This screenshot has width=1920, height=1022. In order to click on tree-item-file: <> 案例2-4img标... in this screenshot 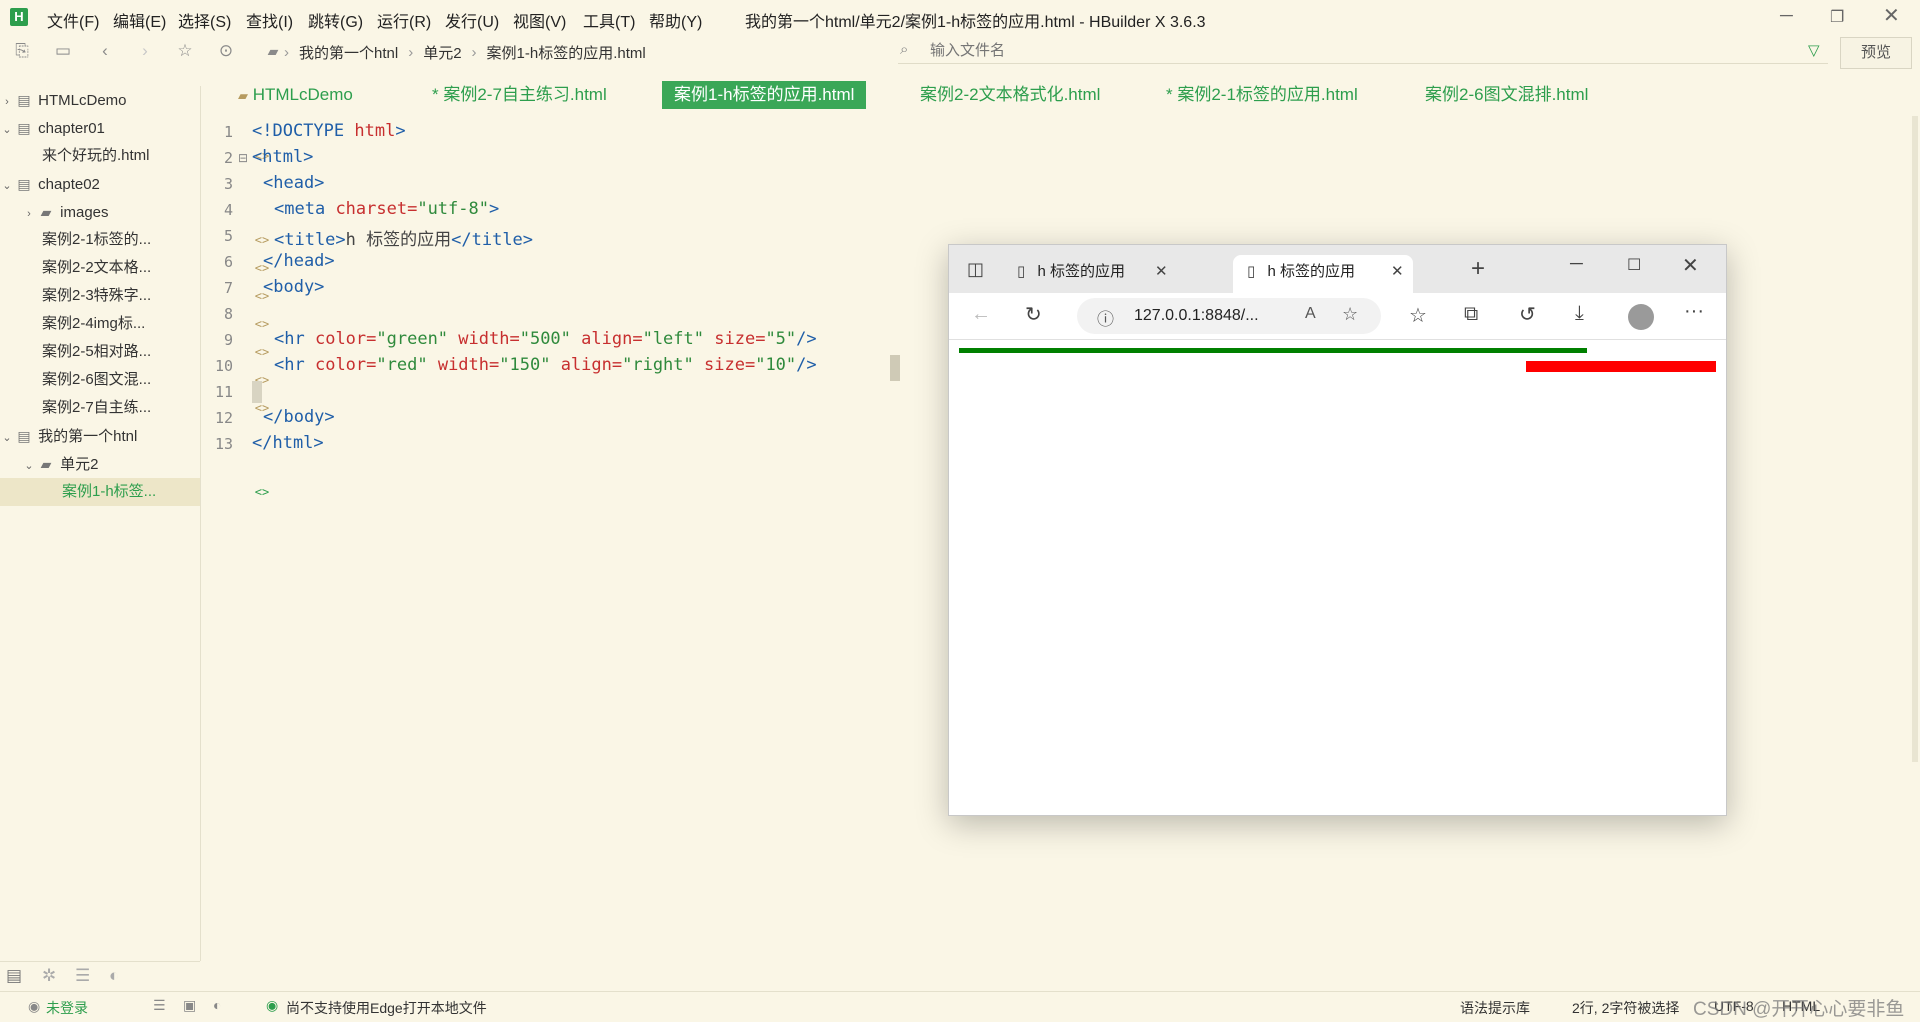, I will do `click(134, 324)`.